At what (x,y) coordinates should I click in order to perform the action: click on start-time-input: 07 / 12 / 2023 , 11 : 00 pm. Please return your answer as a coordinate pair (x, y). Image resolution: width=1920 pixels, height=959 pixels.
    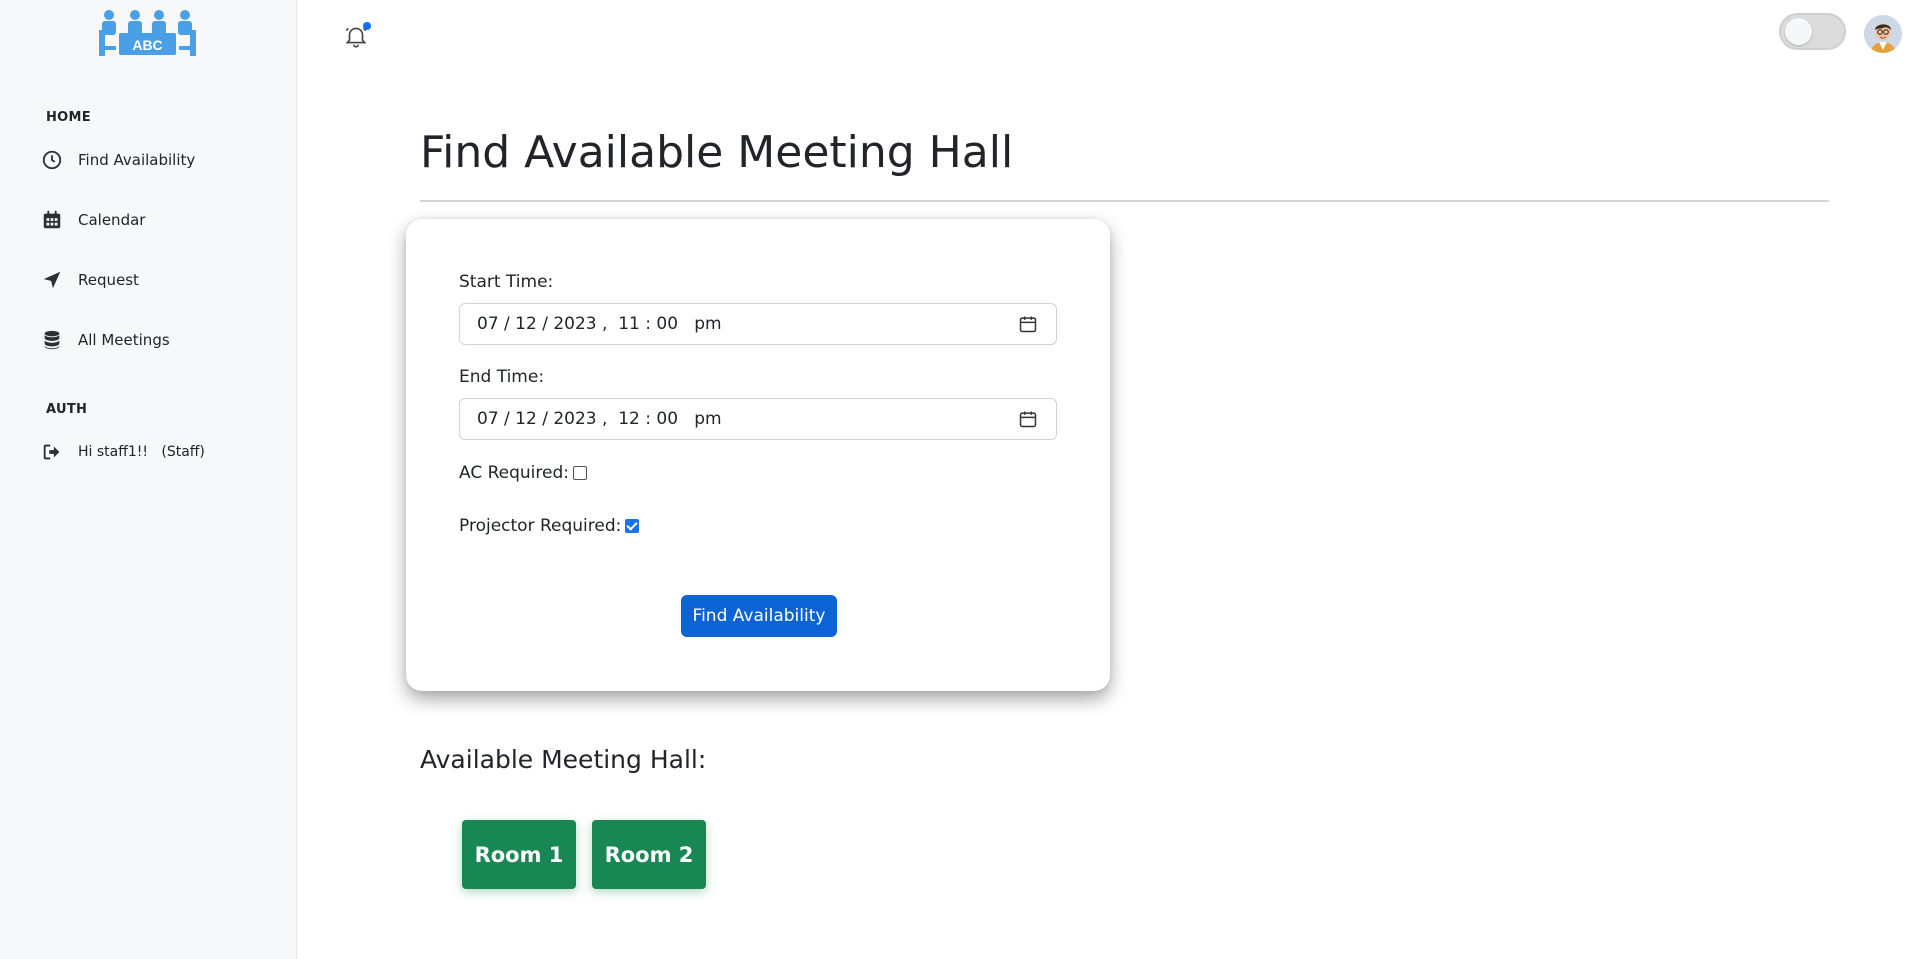
    Looking at the image, I should click on (758, 324).